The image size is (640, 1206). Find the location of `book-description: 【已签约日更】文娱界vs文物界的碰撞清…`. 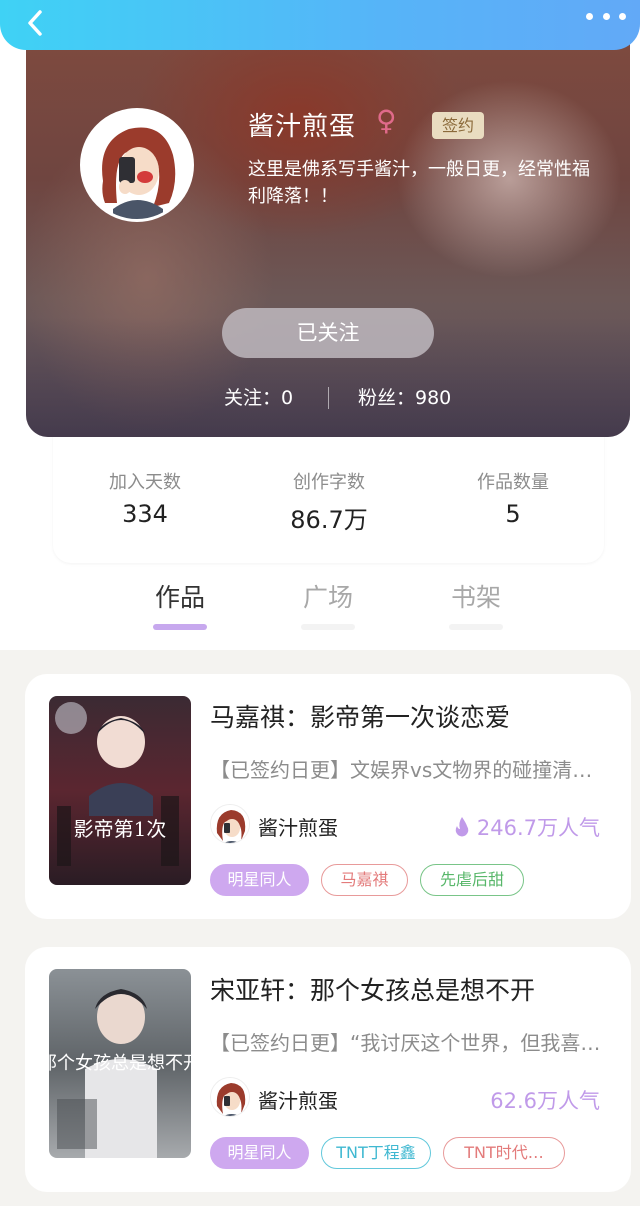

book-description: 【已签约日更】文娱界vs文物界的碰撞清… is located at coordinates (401, 770).